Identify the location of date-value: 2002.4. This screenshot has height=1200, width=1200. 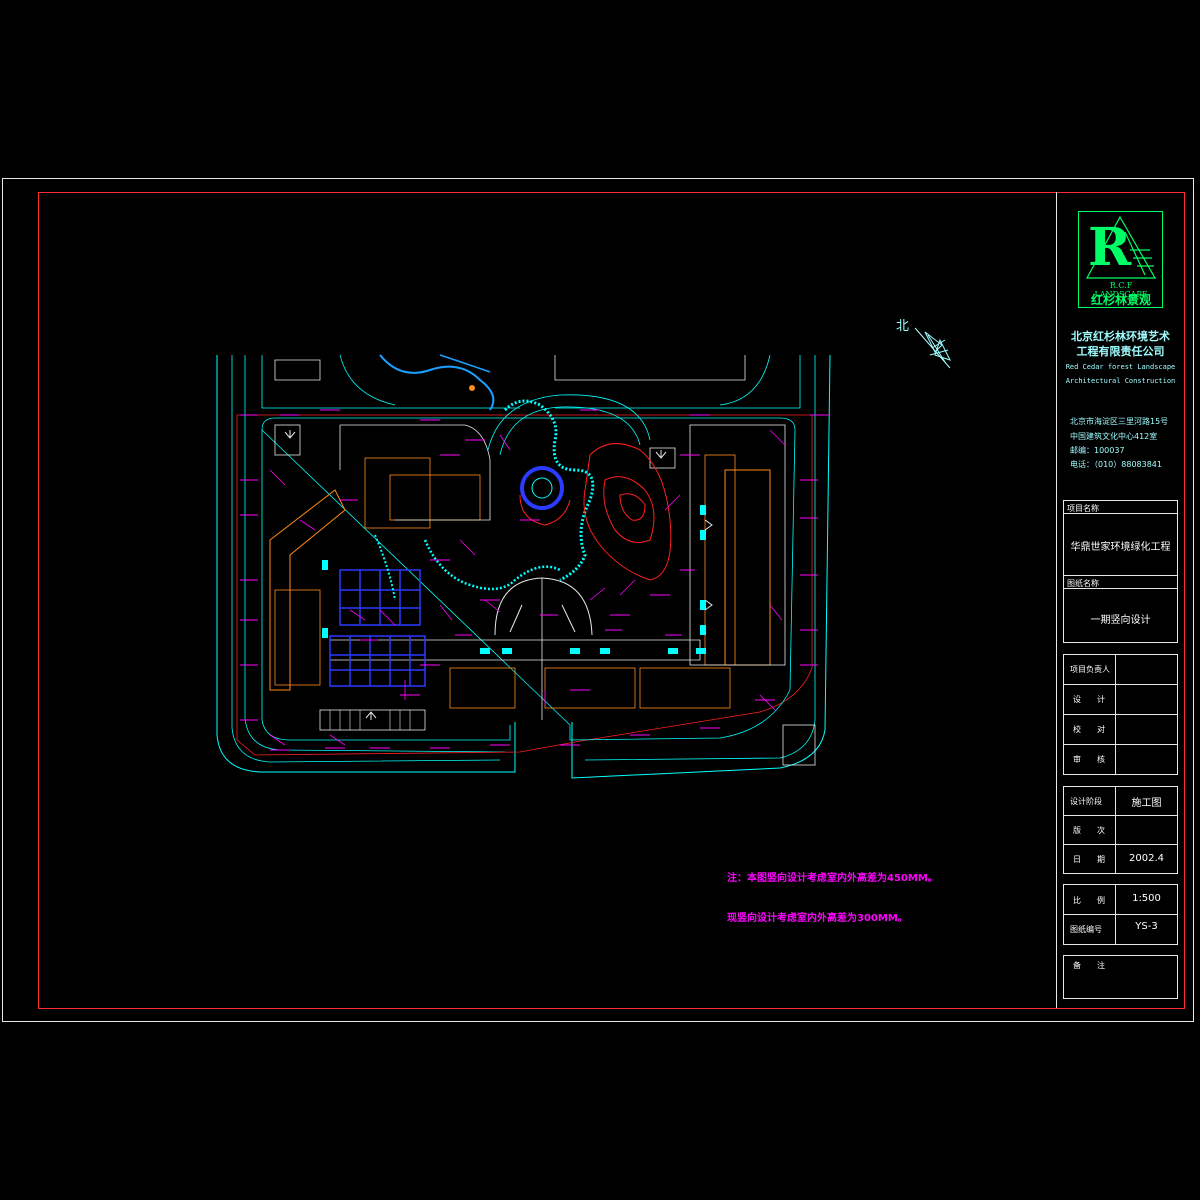
(1146, 858).